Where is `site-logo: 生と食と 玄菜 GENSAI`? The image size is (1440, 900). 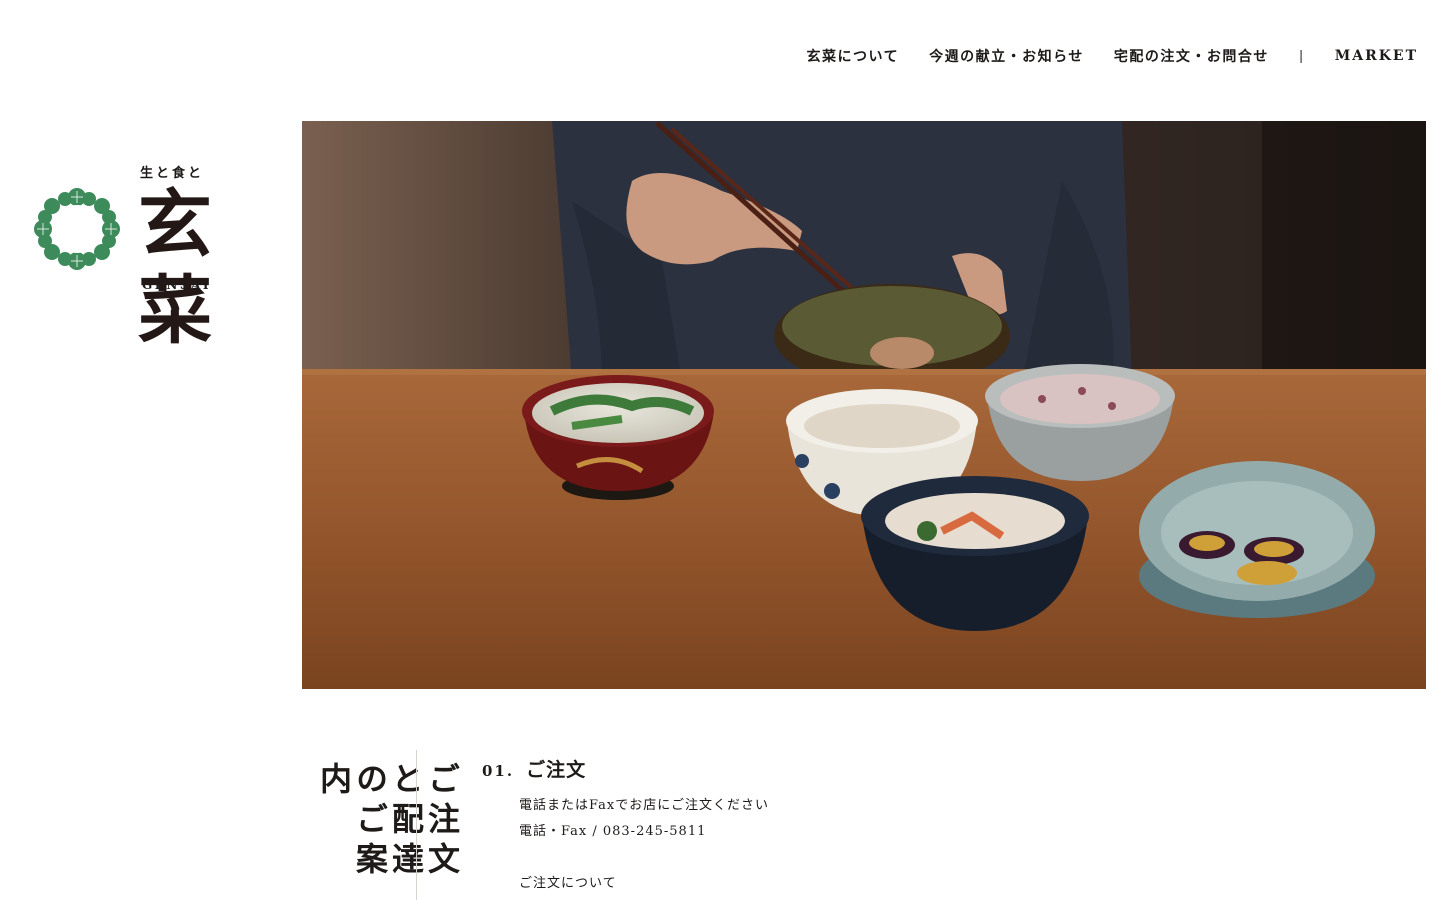
site-logo: 生と食と 玄菜 GENSAI is located at coordinates (165, 257).